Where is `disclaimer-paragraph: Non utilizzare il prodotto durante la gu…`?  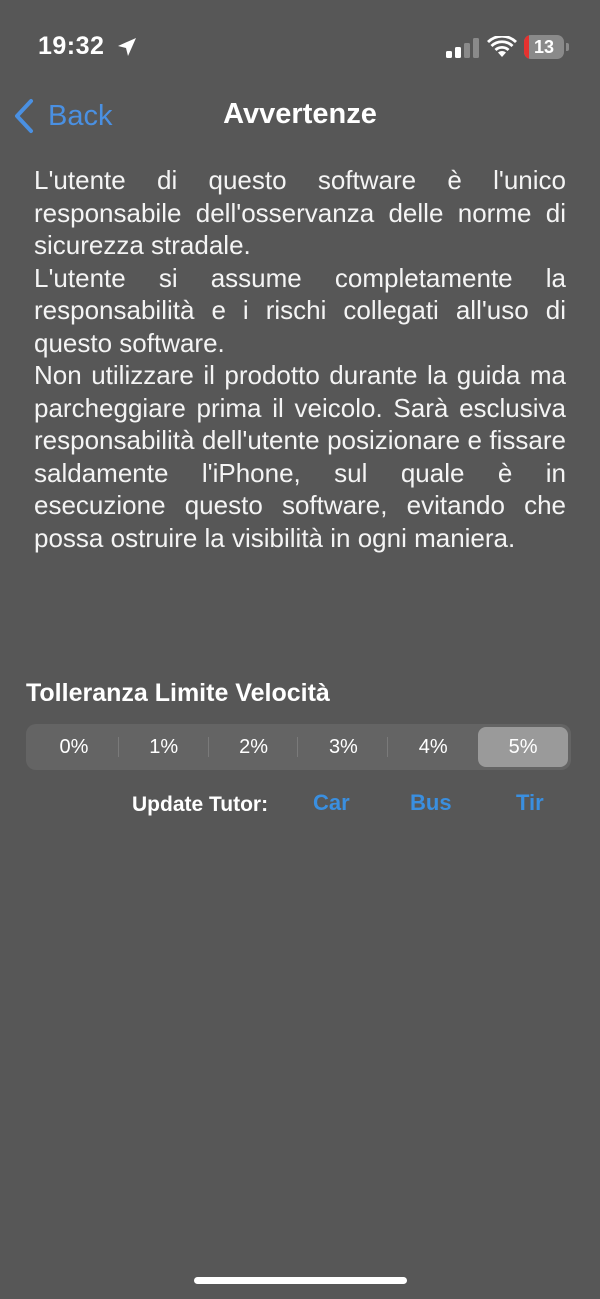
disclaimer-paragraph: Non utilizzare il prodotto durante la gu… is located at coordinates (300, 456).